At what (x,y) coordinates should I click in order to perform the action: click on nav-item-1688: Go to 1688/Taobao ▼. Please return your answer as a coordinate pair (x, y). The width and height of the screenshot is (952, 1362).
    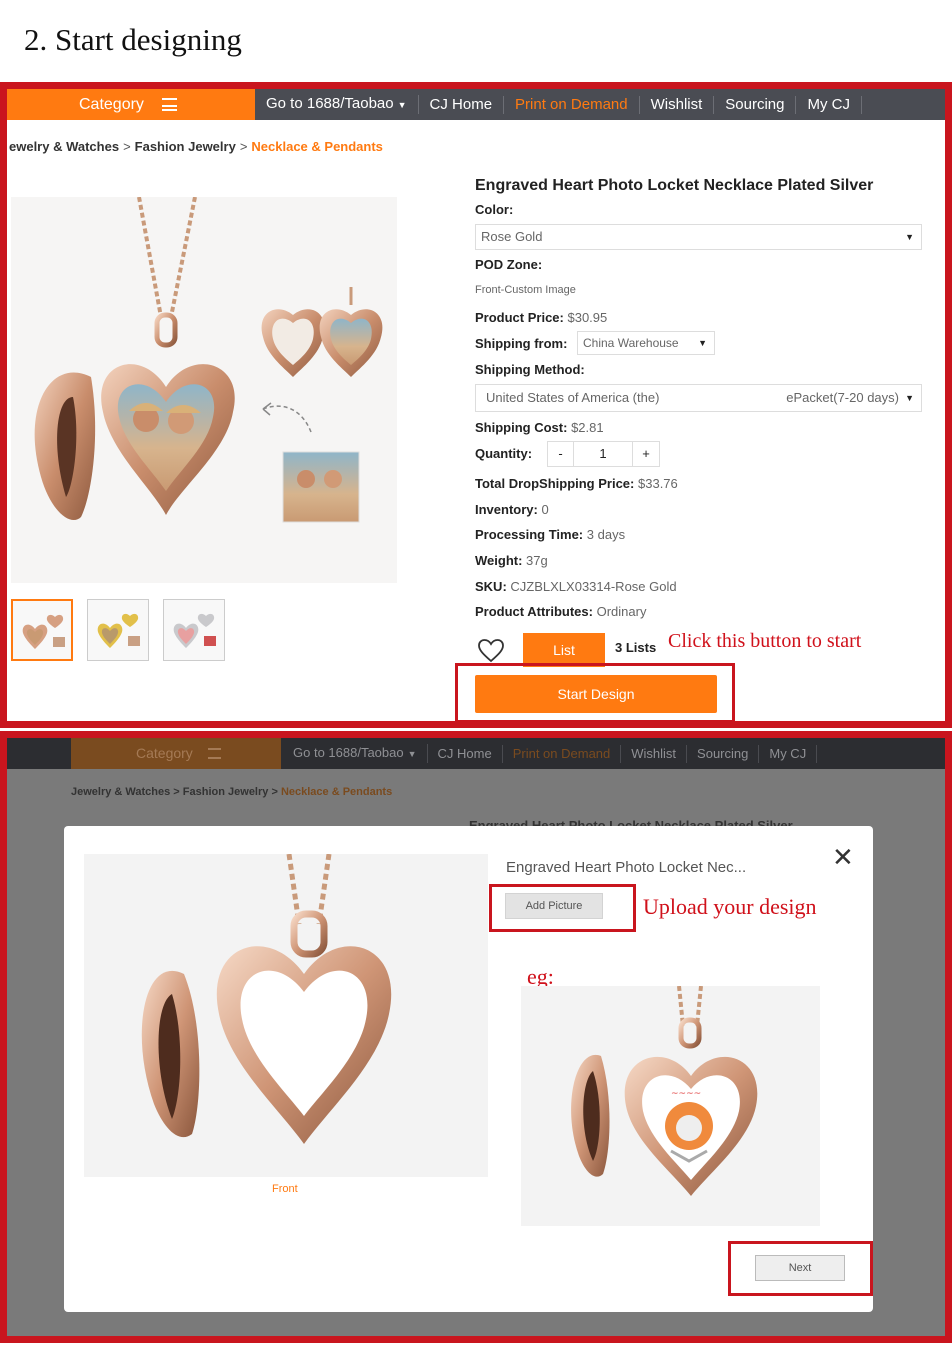
    Looking at the image, I should click on (337, 104).